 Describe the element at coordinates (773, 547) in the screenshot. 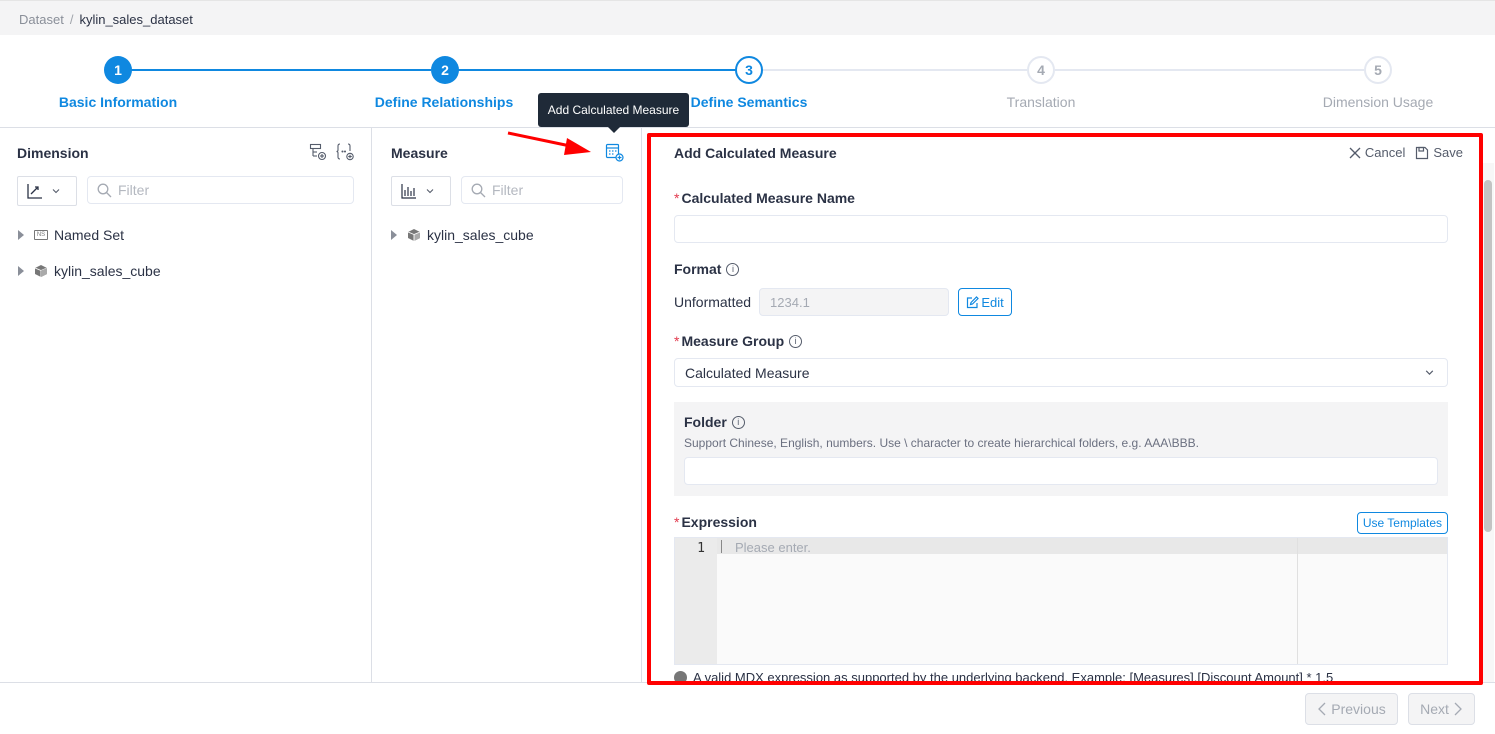

I see `editor-placeholder: Please enter.` at that location.